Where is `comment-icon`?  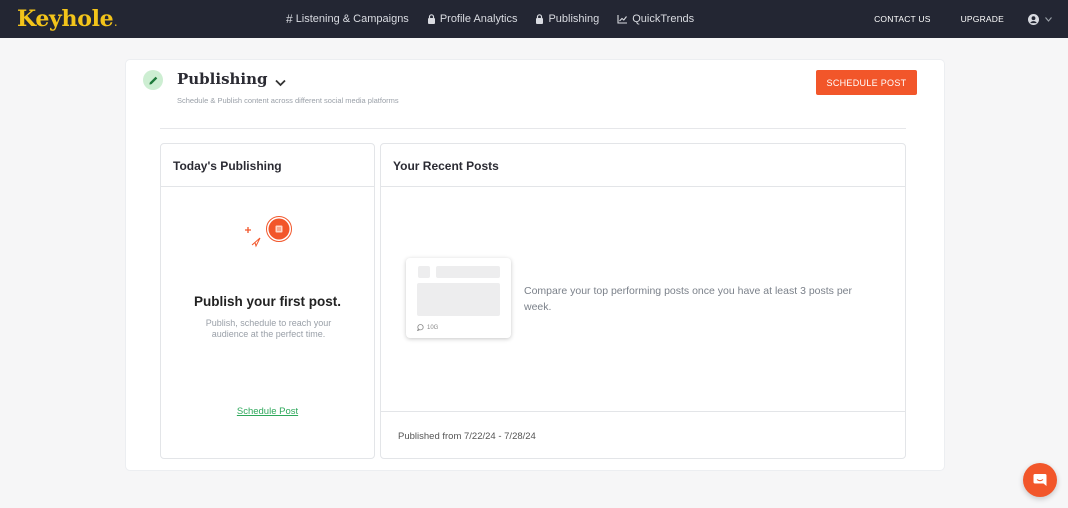 comment-icon is located at coordinates (420, 327).